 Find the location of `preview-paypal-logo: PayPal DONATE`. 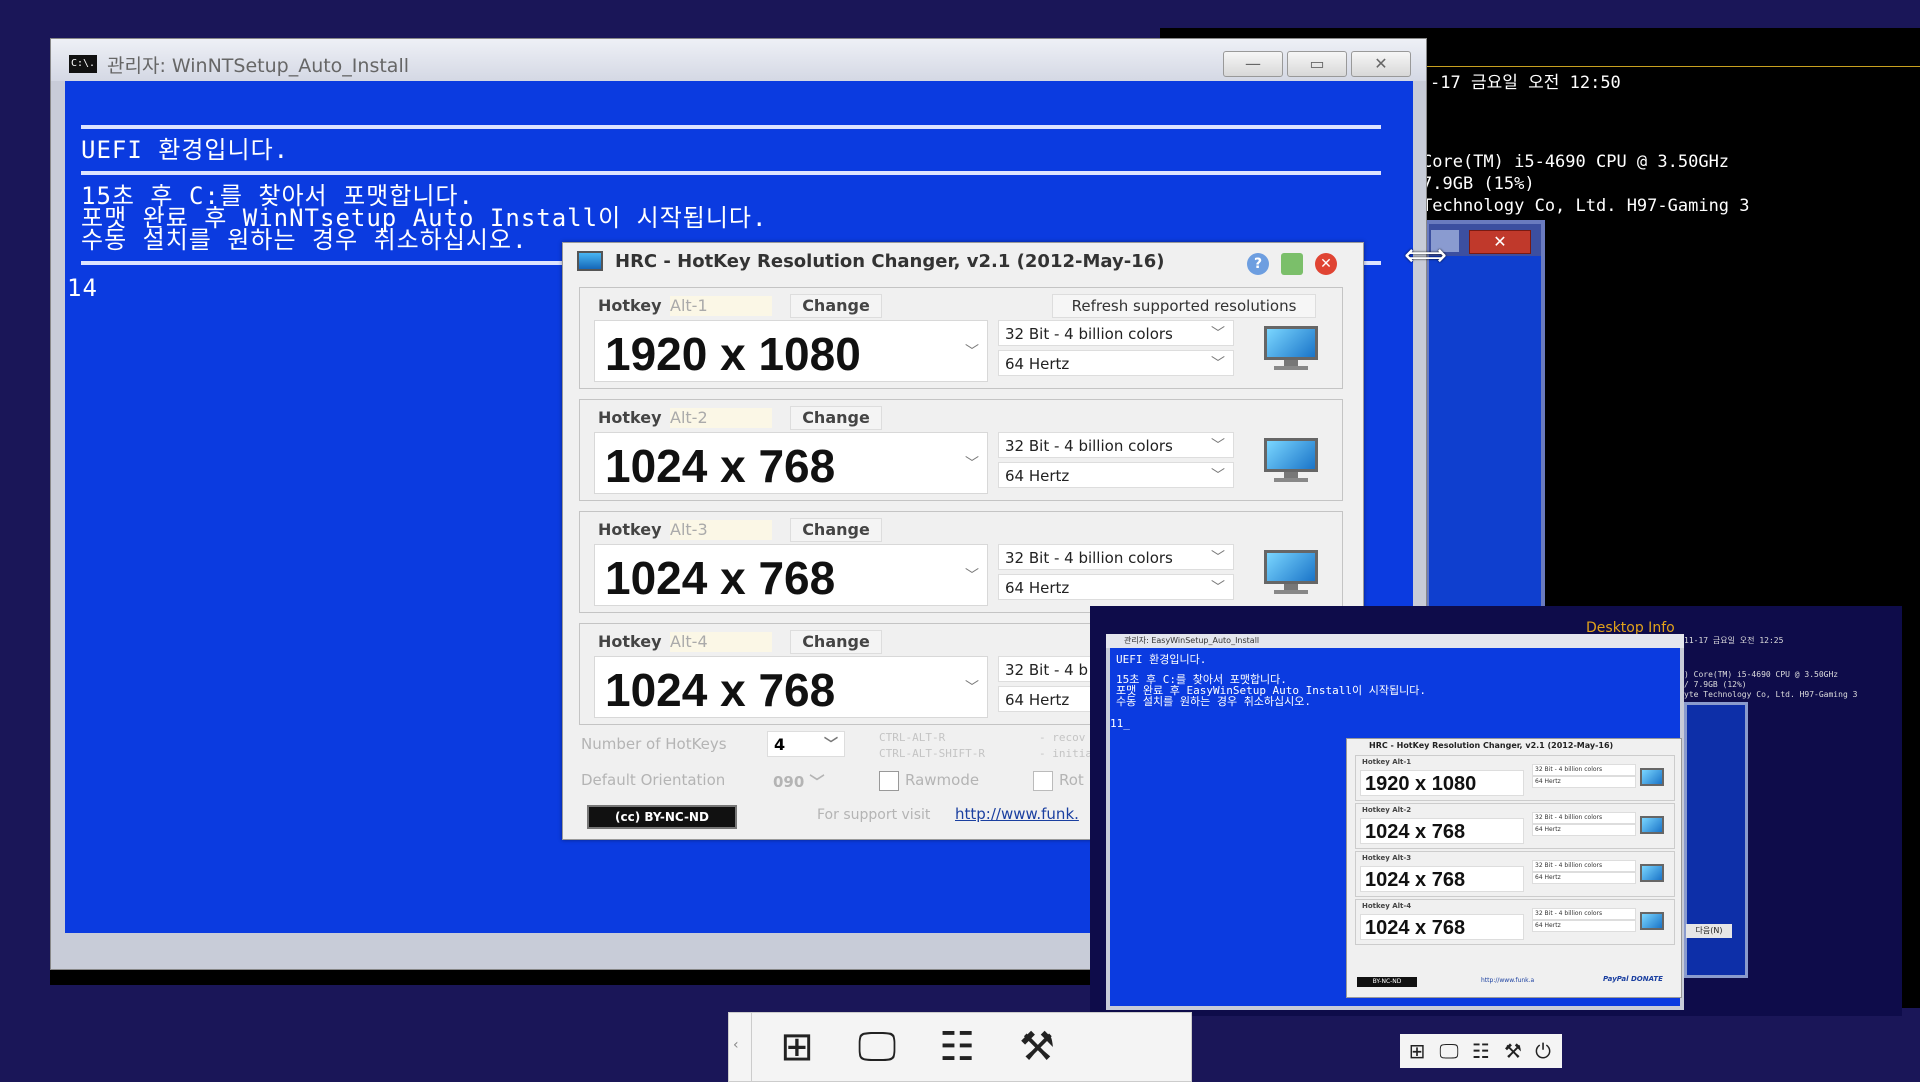

preview-paypal-logo: PayPal DONATE is located at coordinates (1633, 979).